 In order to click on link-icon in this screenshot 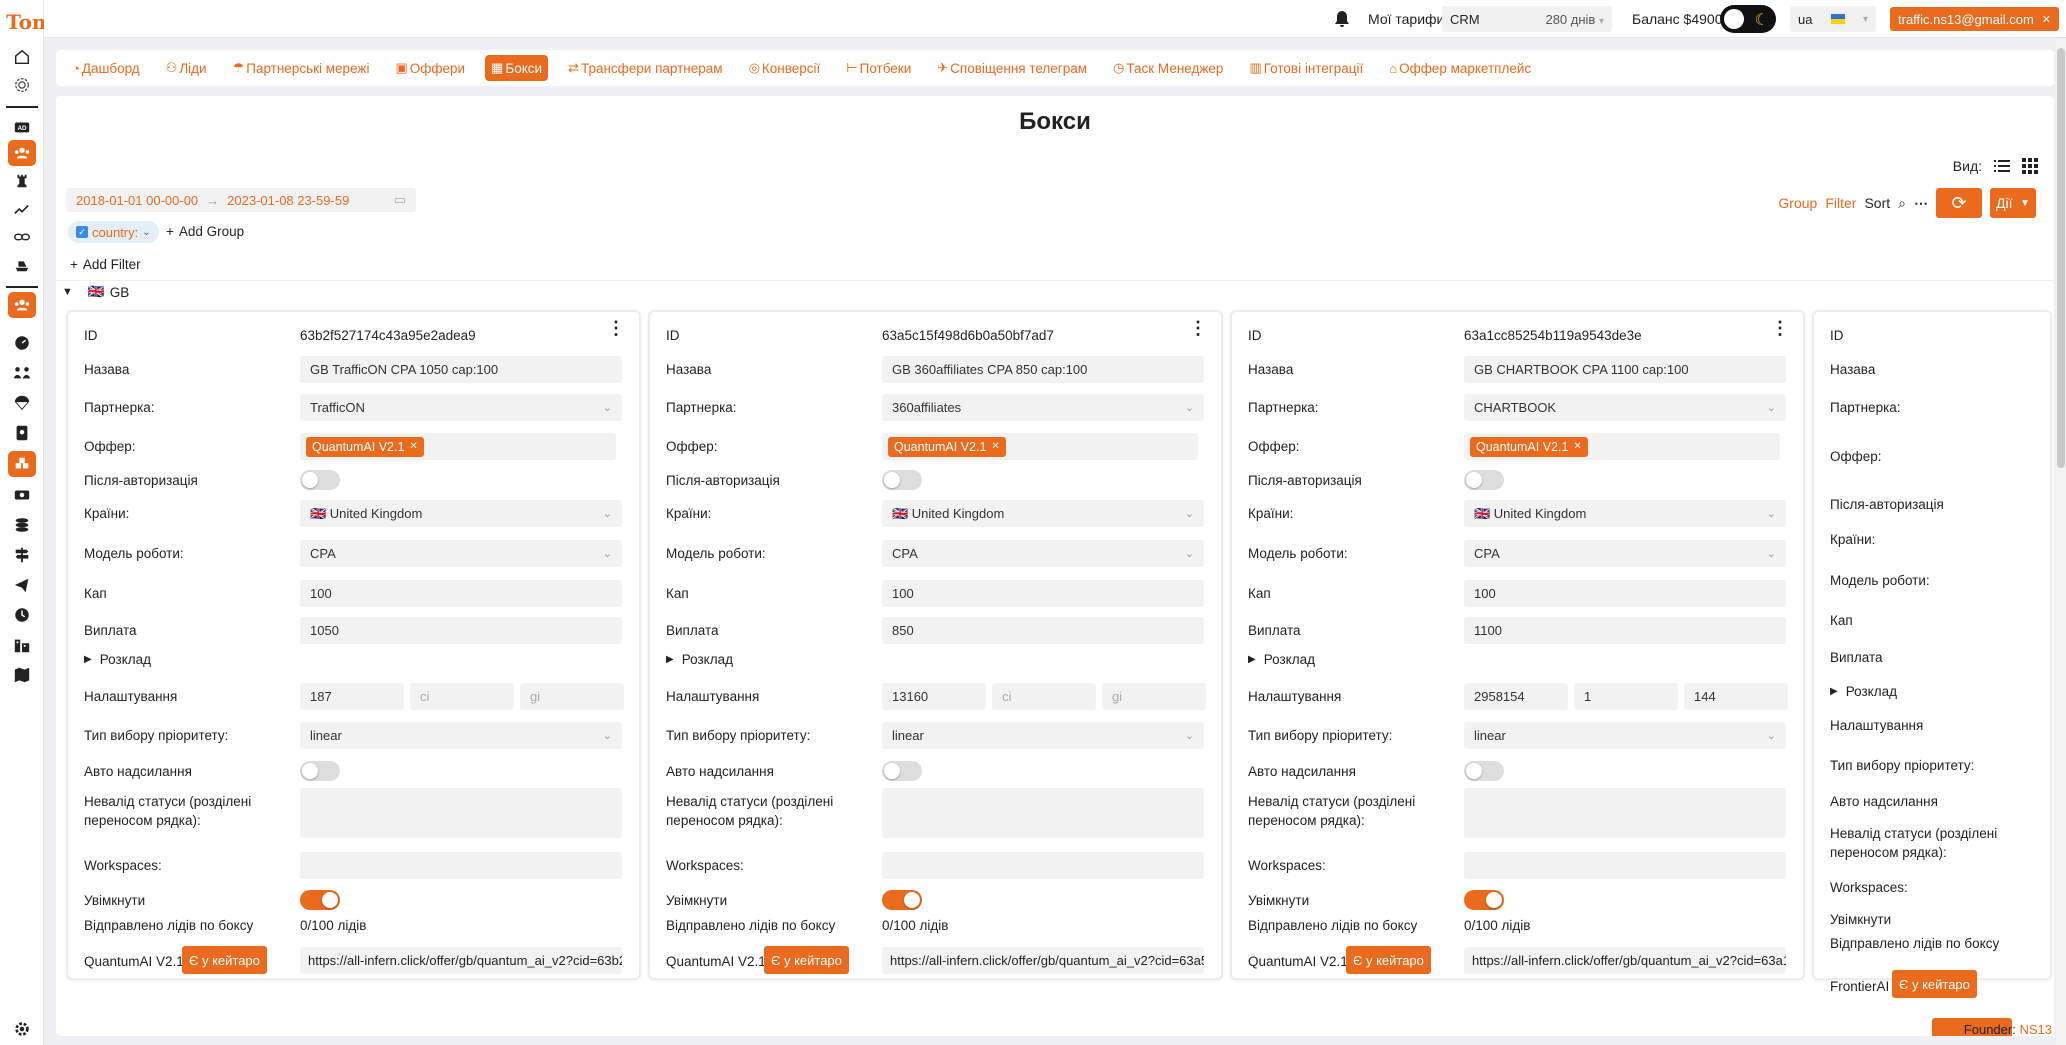, I will do `click(22, 237)`.